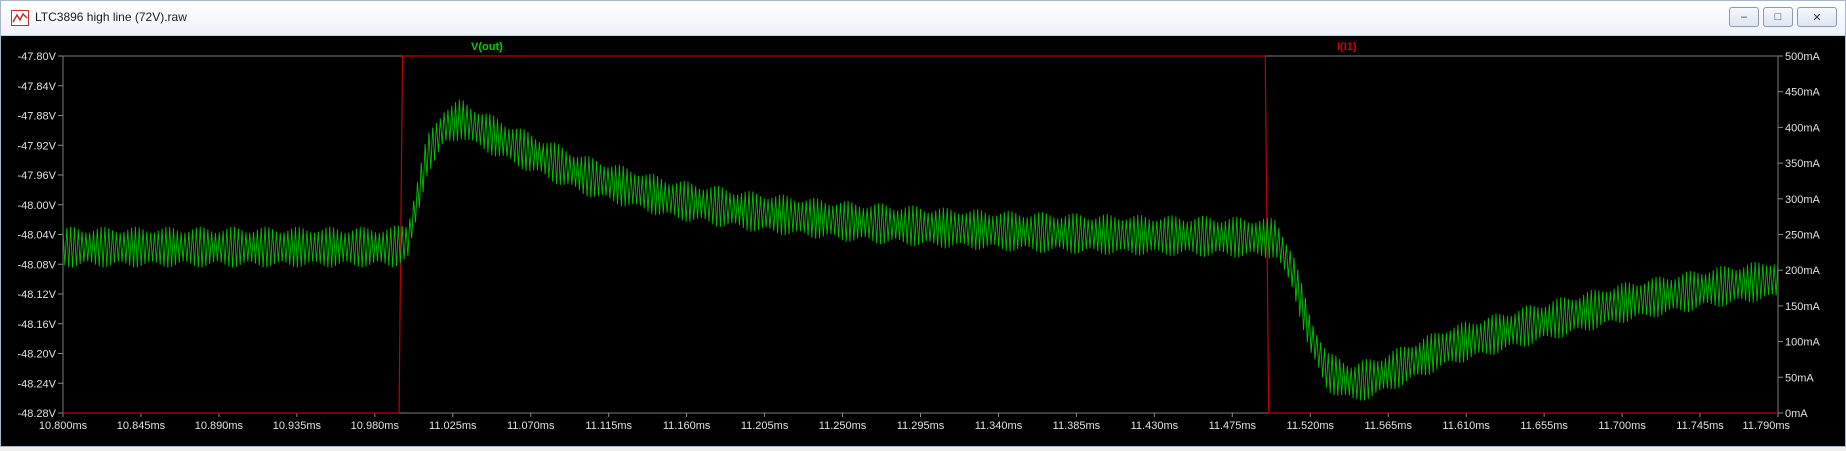  Describe the element at coordinates (36, 57) in the screenshot. I see `left-tick-label: -47.80V` at that location.